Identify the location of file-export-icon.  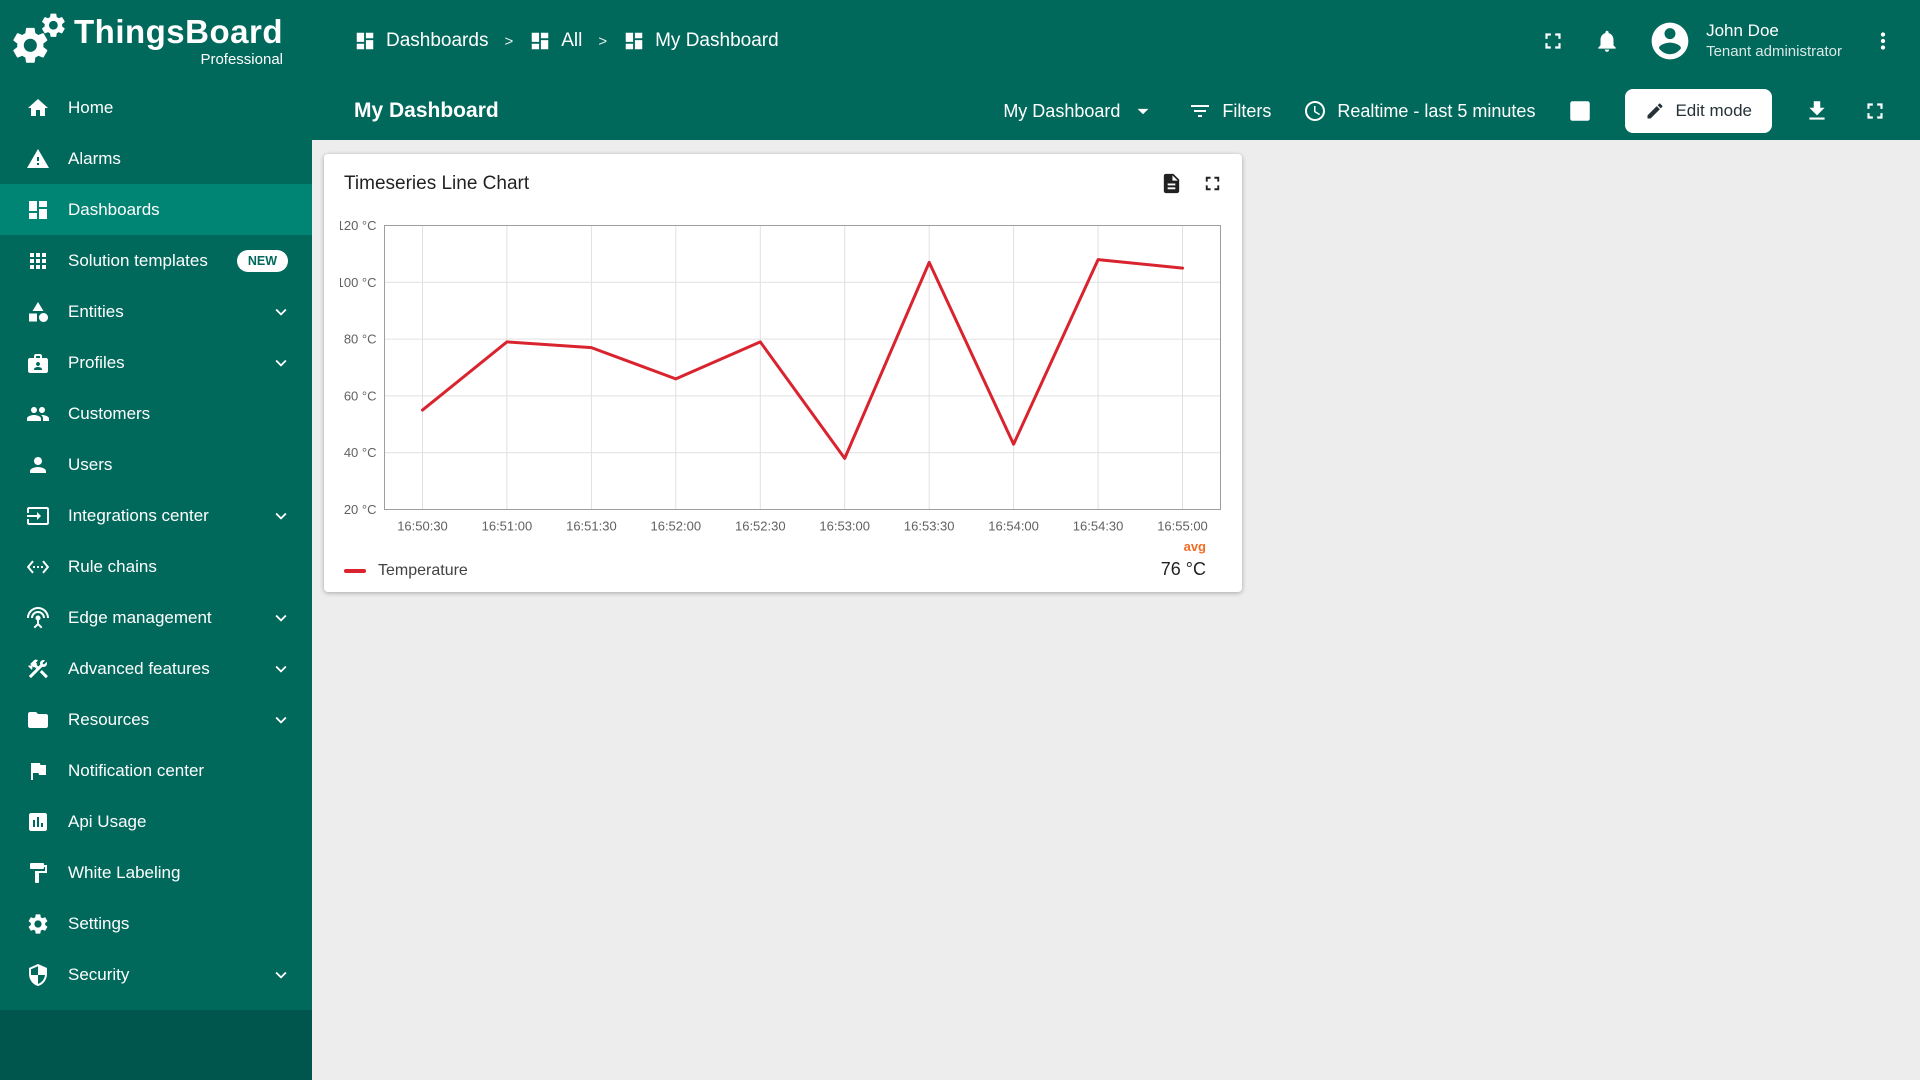
(1171, 183).